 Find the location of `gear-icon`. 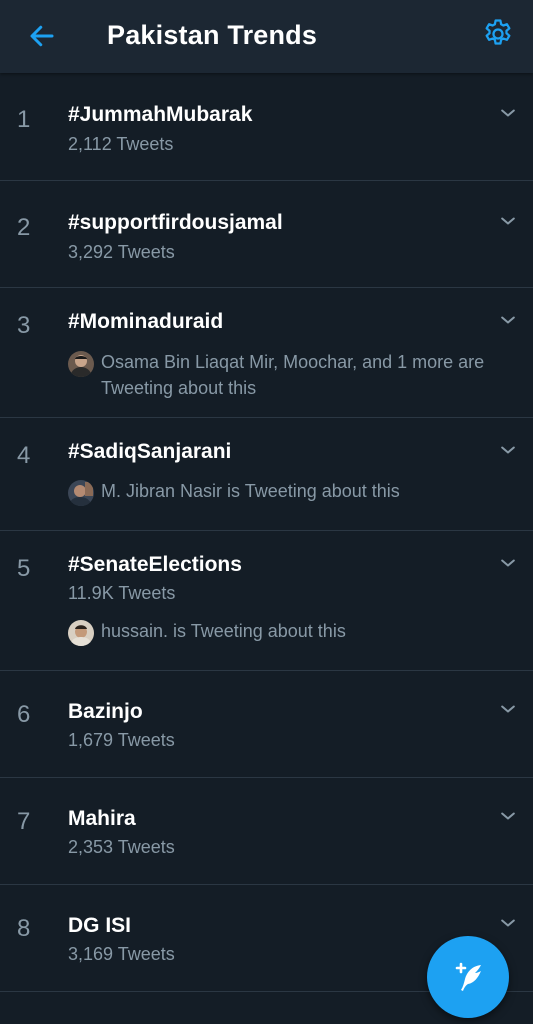

gear-icon is located at coordinates (498, 32).